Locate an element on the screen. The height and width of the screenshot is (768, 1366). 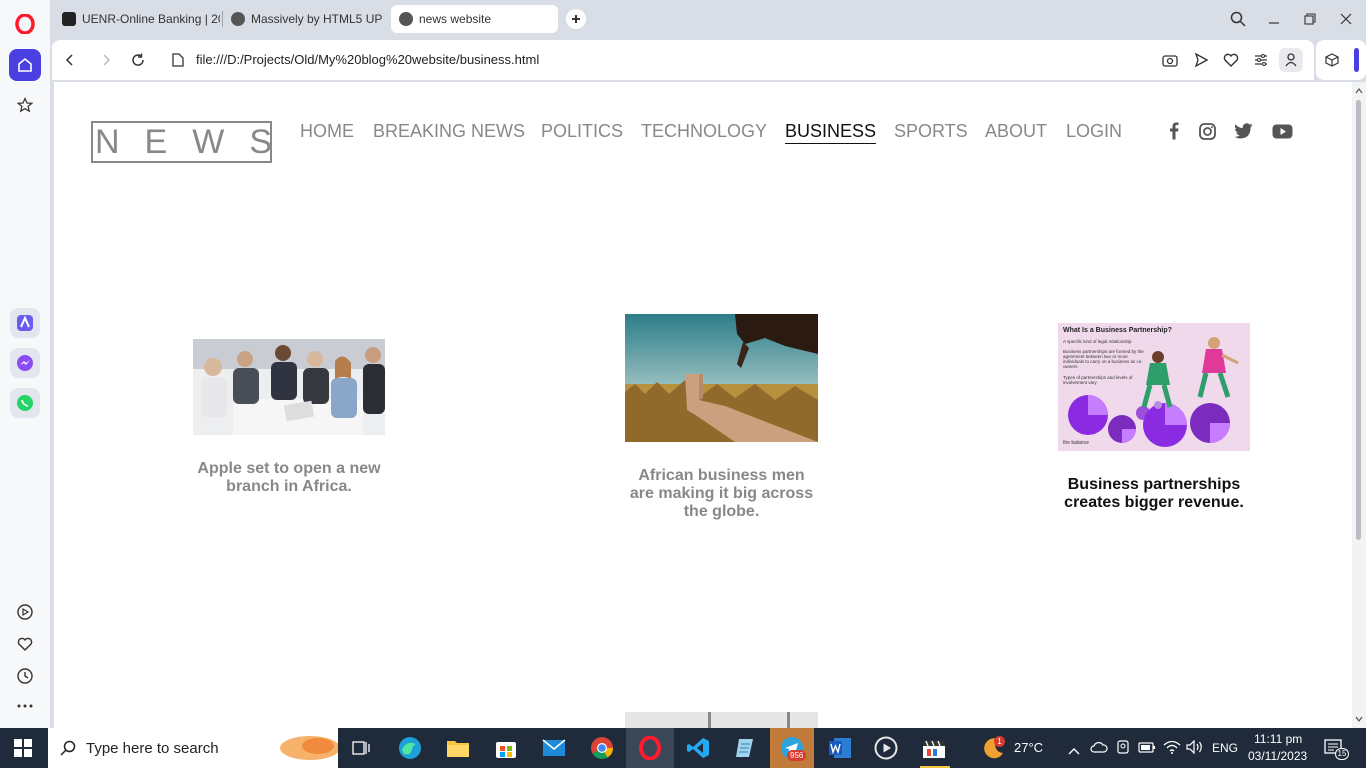
opera-logo-icon is located at coordinates (25, 24).